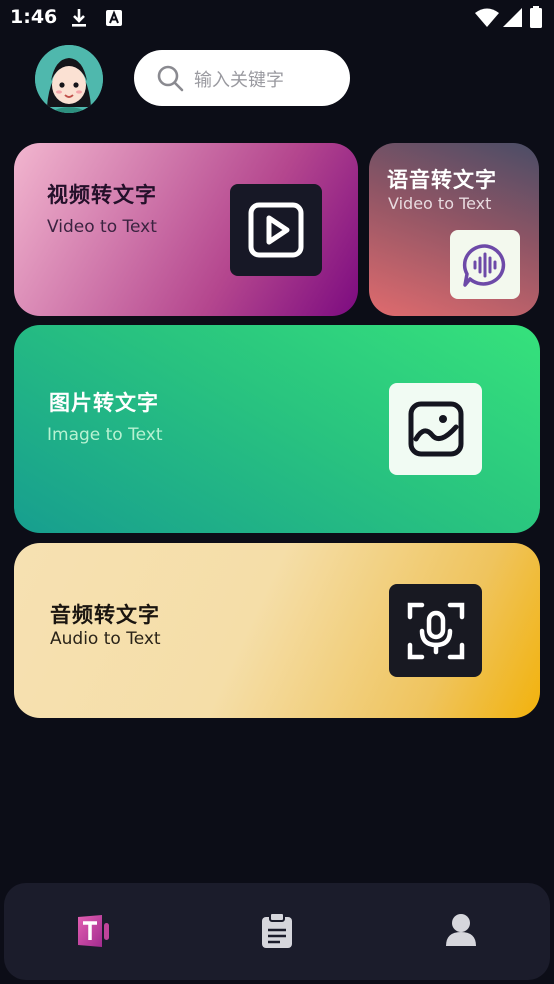  I want to click on voice-to-text-card: 语音转文字 Video to Text, so click(454, 229).